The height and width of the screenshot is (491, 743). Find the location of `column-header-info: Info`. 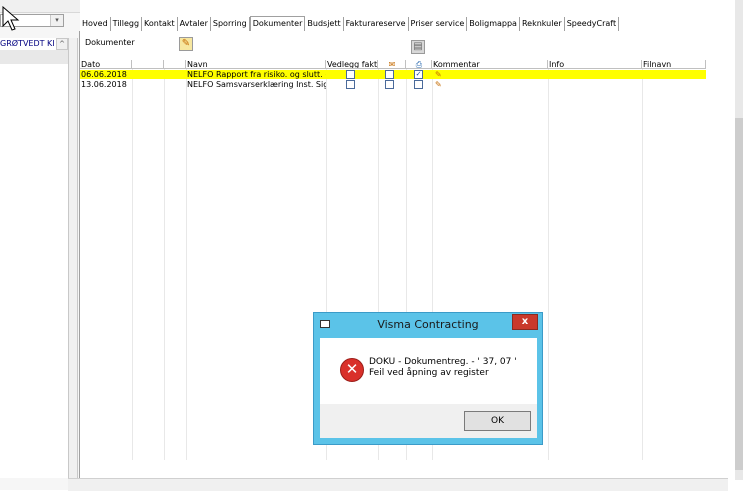

column-header-info: Info is located at coordinates (595, 64).